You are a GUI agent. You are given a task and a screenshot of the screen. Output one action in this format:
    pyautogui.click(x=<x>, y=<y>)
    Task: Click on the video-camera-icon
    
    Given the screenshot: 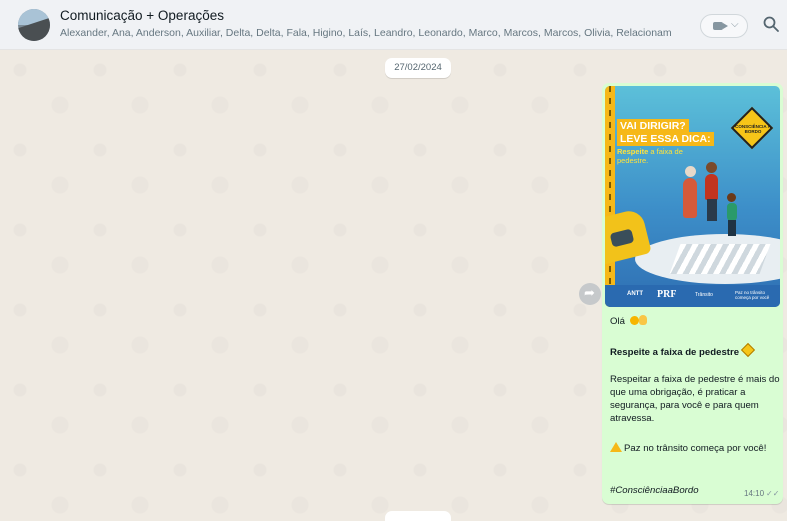 What is the action you would take?
    pyautogui.click(x=720, y=26)
    